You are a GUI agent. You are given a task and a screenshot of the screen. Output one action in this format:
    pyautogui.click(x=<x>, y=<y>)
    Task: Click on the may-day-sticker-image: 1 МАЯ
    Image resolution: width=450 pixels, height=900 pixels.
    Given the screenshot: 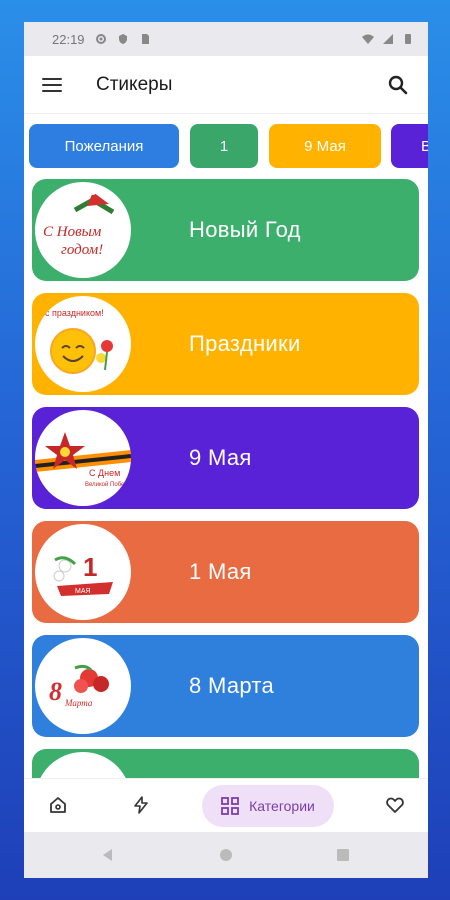 What is the action you would take?
    pyautogui.click(x=83, y=574)
    